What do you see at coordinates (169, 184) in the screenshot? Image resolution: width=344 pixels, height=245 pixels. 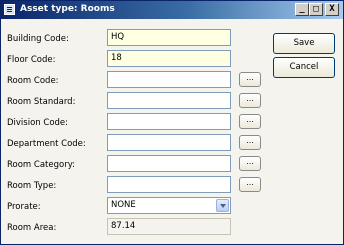 I see `room-type-input` at bounding box center [169, 184].